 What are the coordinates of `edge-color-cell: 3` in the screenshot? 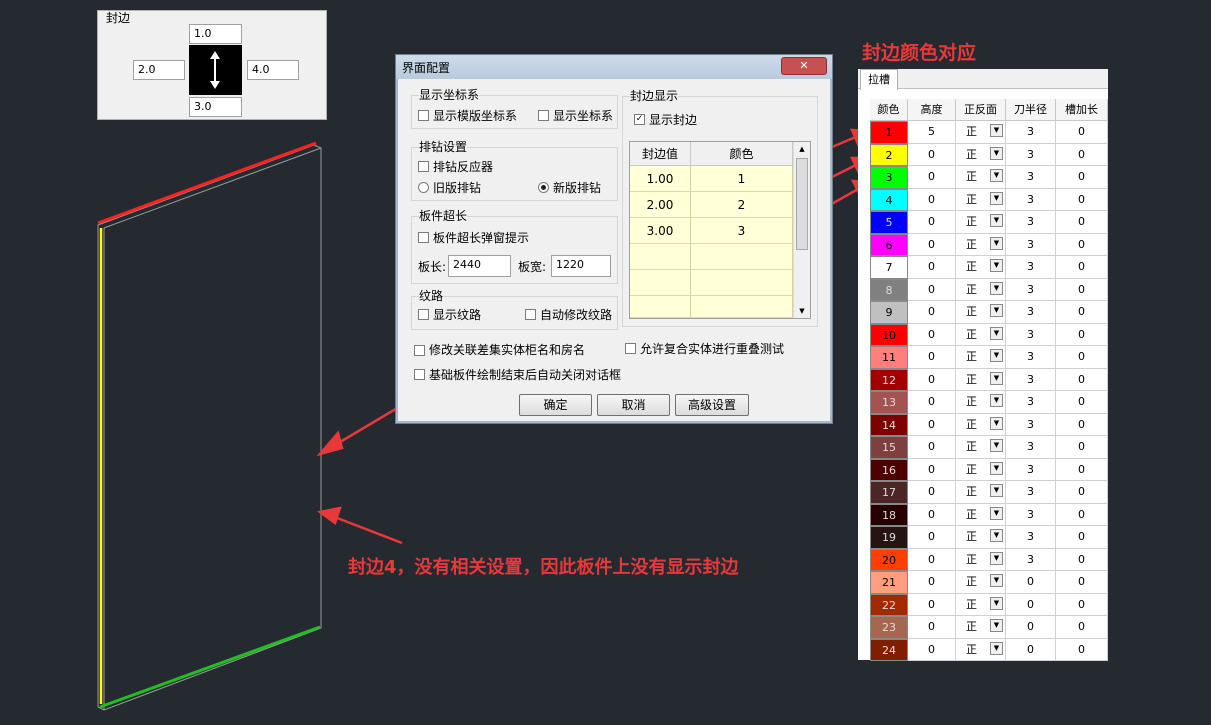 It's located at (742, 231).